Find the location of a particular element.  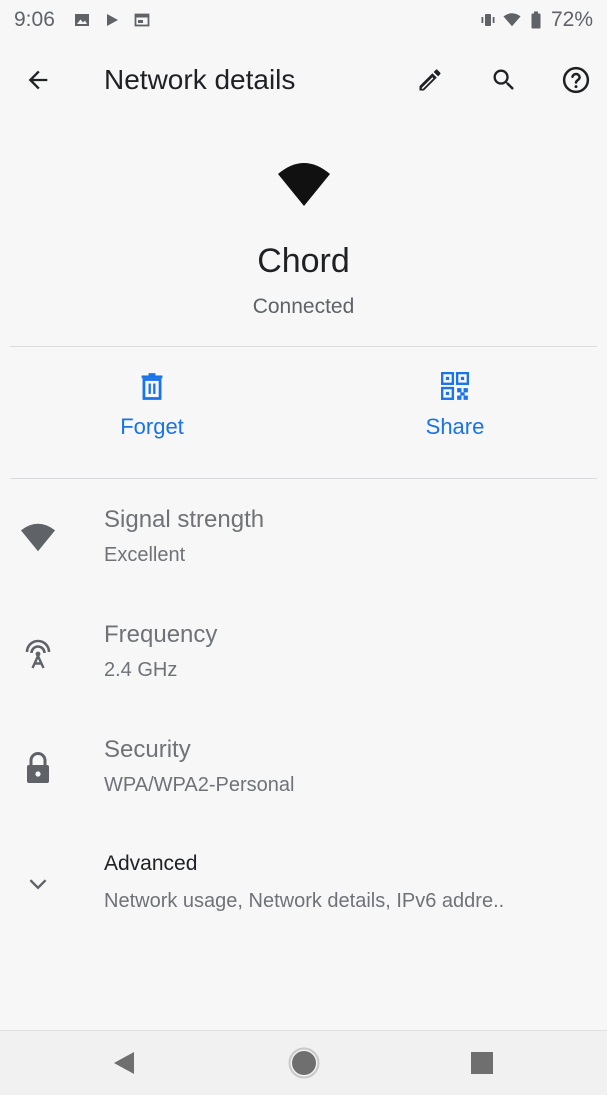

detail-value: 2.4 GHz is located at coordinates (141, 670).